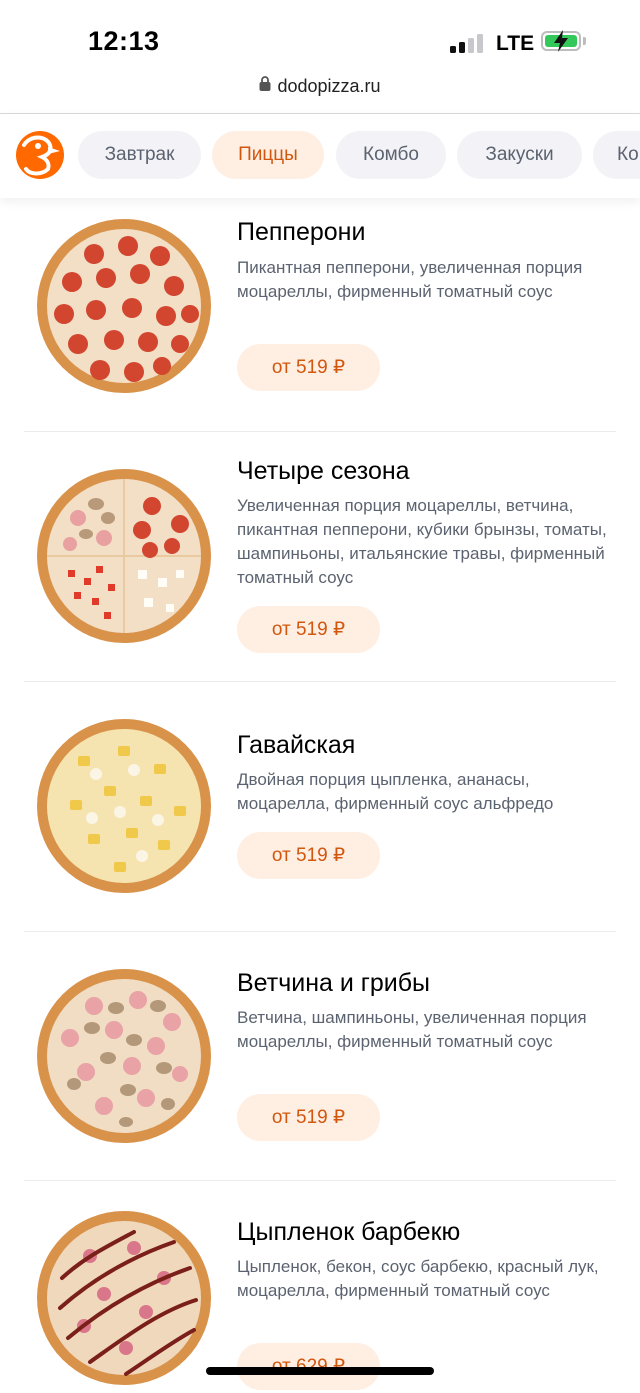 The height and width of the screenshot is (1393, 640). Describe the element at coordinates (296, 745) in the screenshot. I see `item-title: Гавайская` at that location.